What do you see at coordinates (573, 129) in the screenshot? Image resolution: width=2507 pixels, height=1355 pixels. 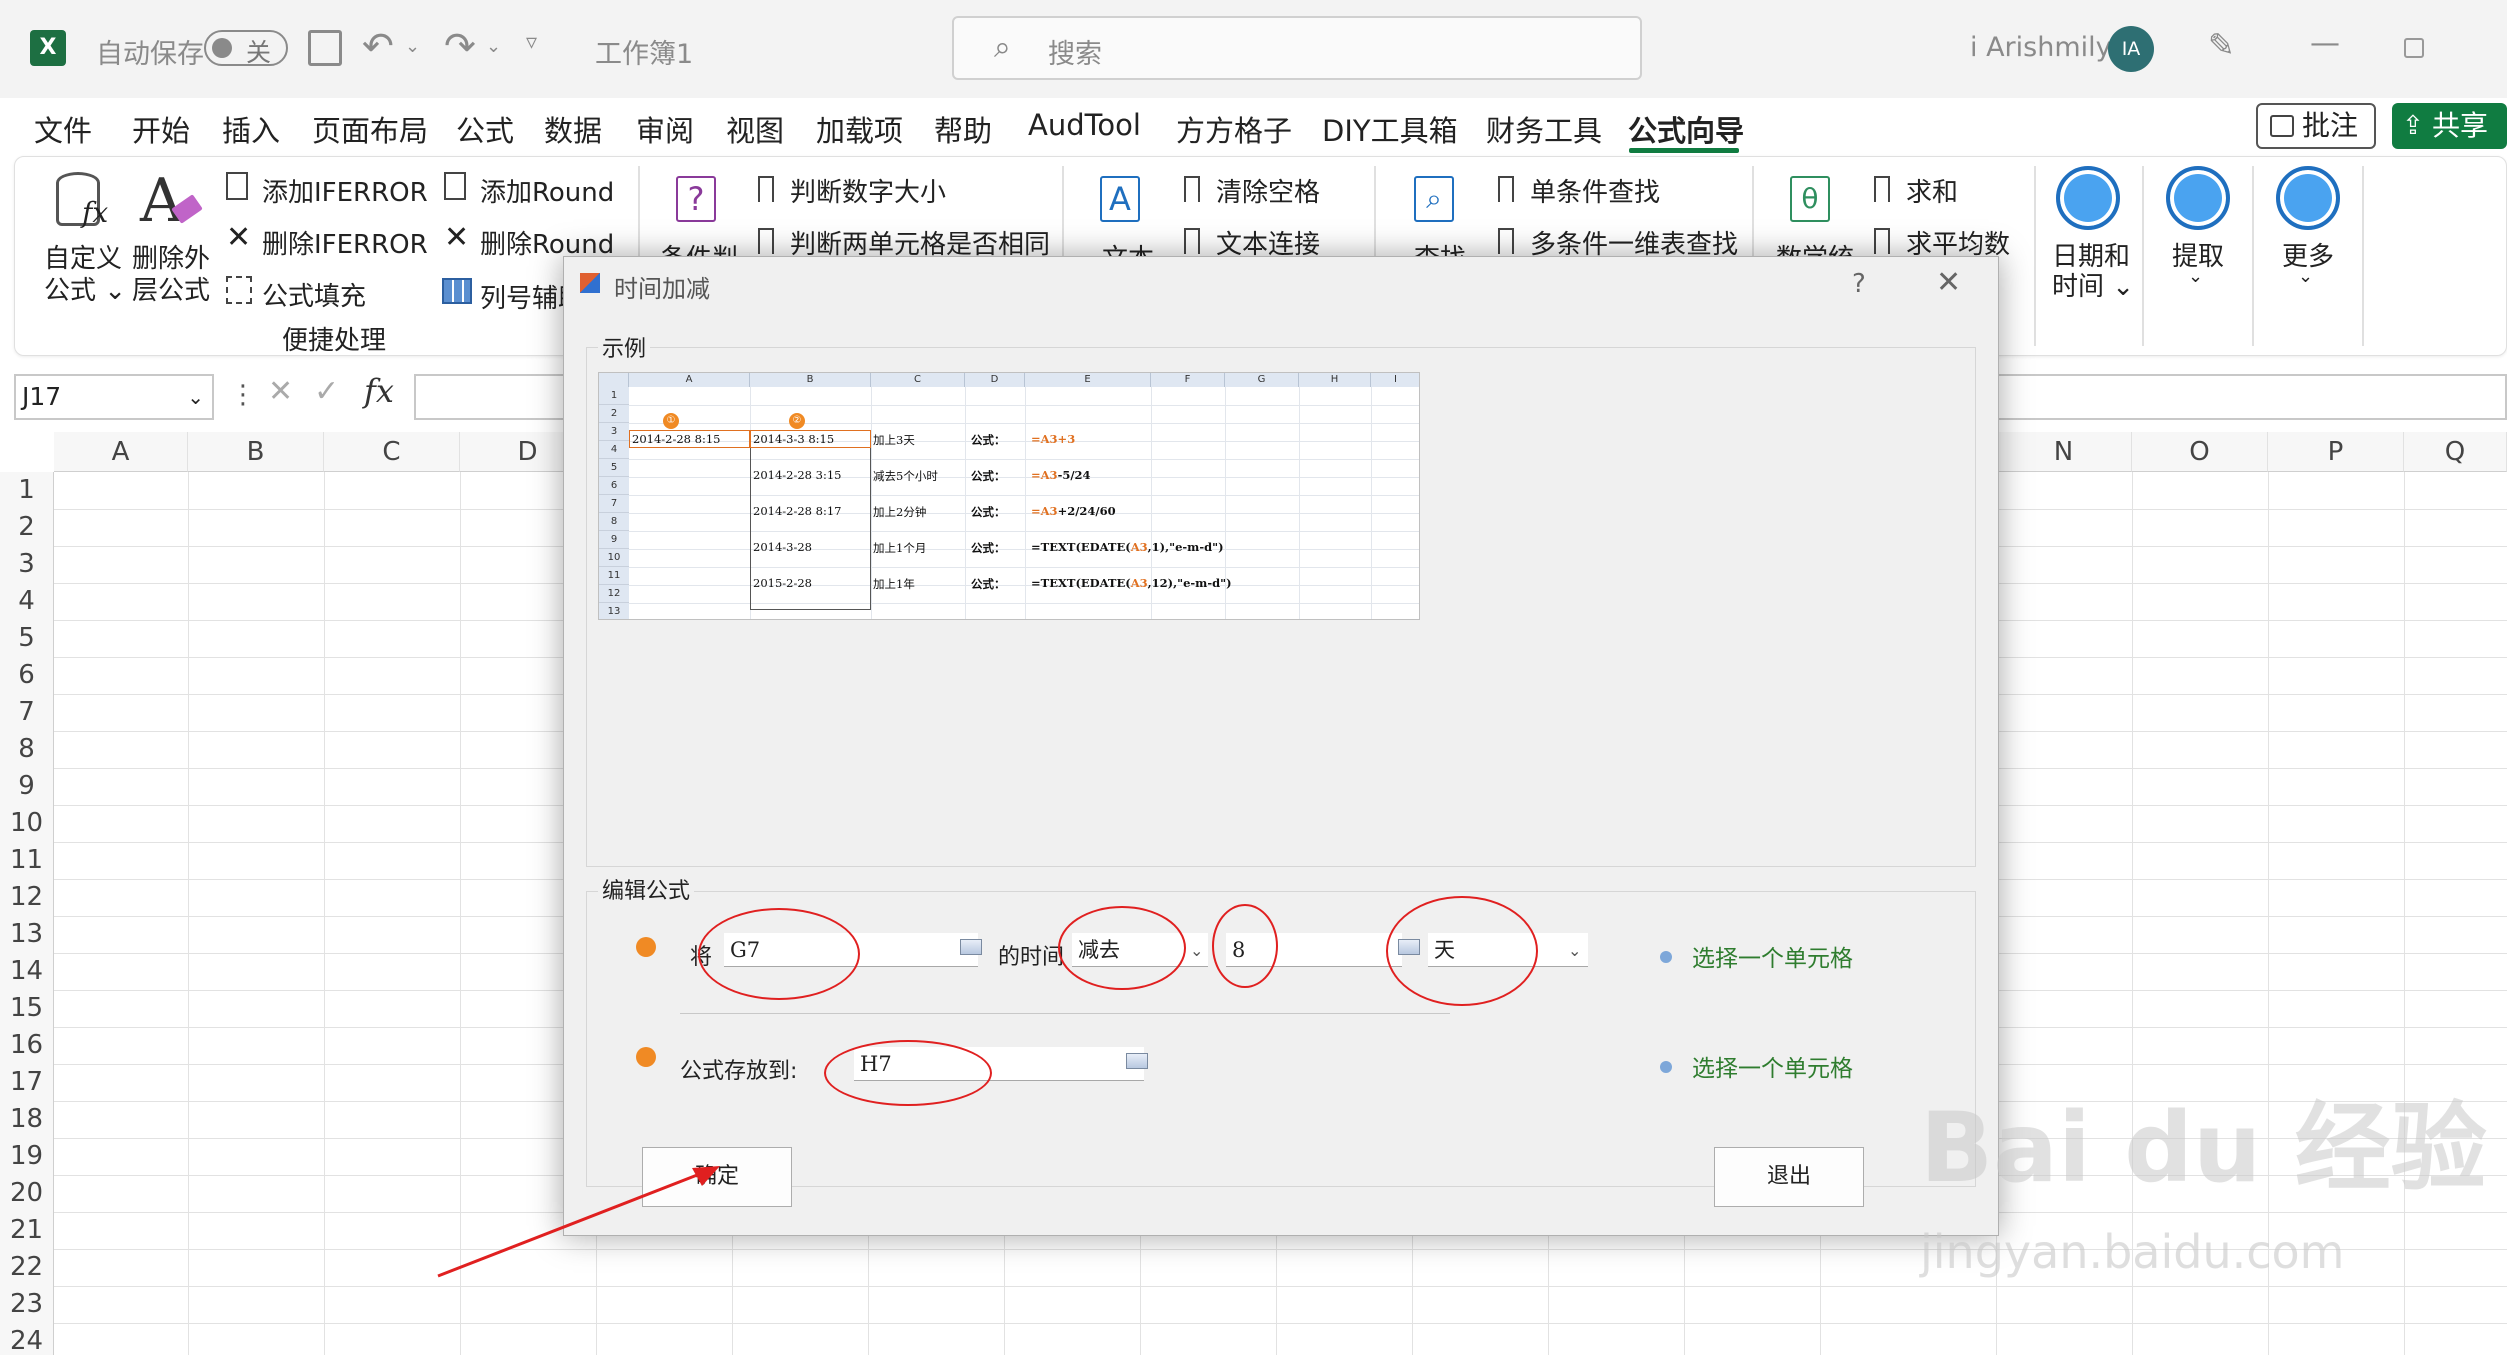 I see `tab-5: 数据` at bounding box center [573, 129].